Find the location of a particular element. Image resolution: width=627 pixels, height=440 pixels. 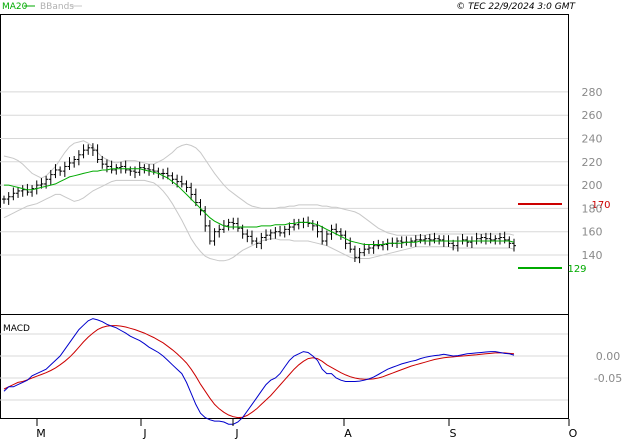

time-x-axis: MJJASO is located at coordinates (307, 429).